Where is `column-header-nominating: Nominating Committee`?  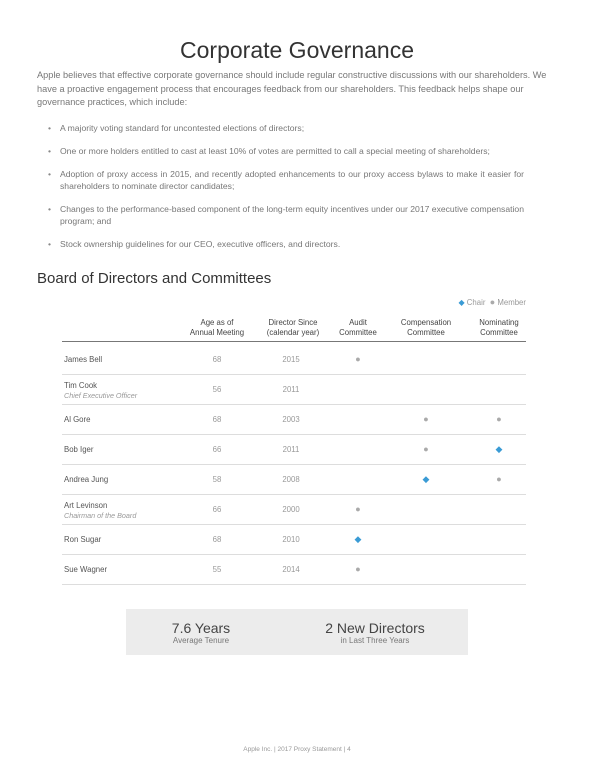
column-header-nominating: Nominating Committee is located at coordinates (499, 328).